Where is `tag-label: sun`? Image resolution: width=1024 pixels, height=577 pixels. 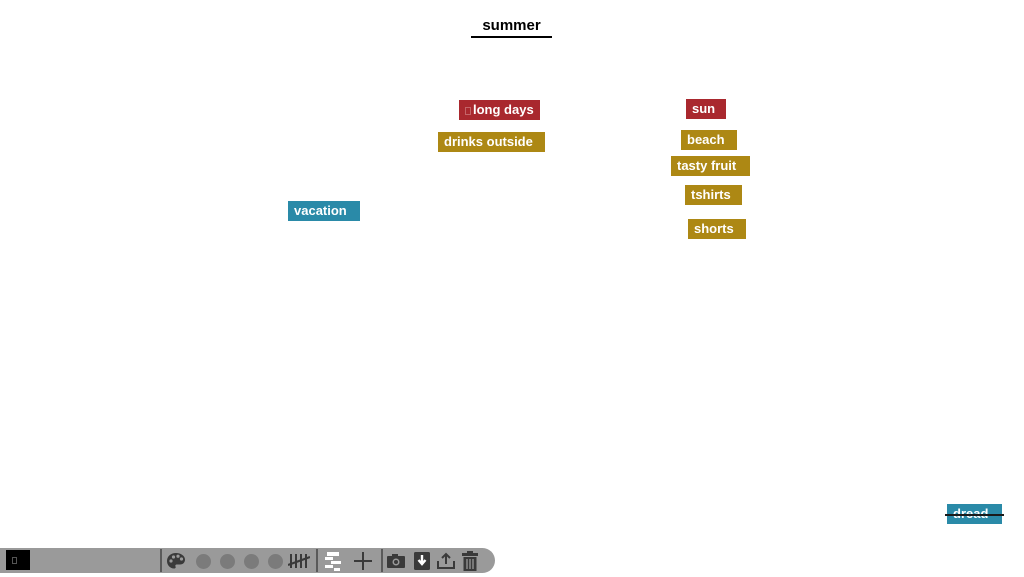
tag-label: sun is located at coordinates (704, 108).